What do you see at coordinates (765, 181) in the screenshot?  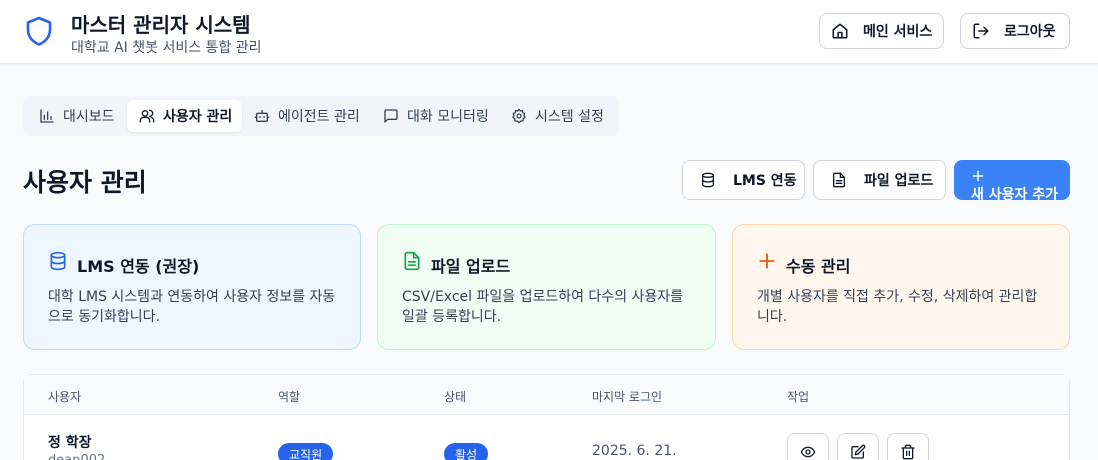 I see `lms-sync-label: LMS 연동` at bounding box center [765, 181].